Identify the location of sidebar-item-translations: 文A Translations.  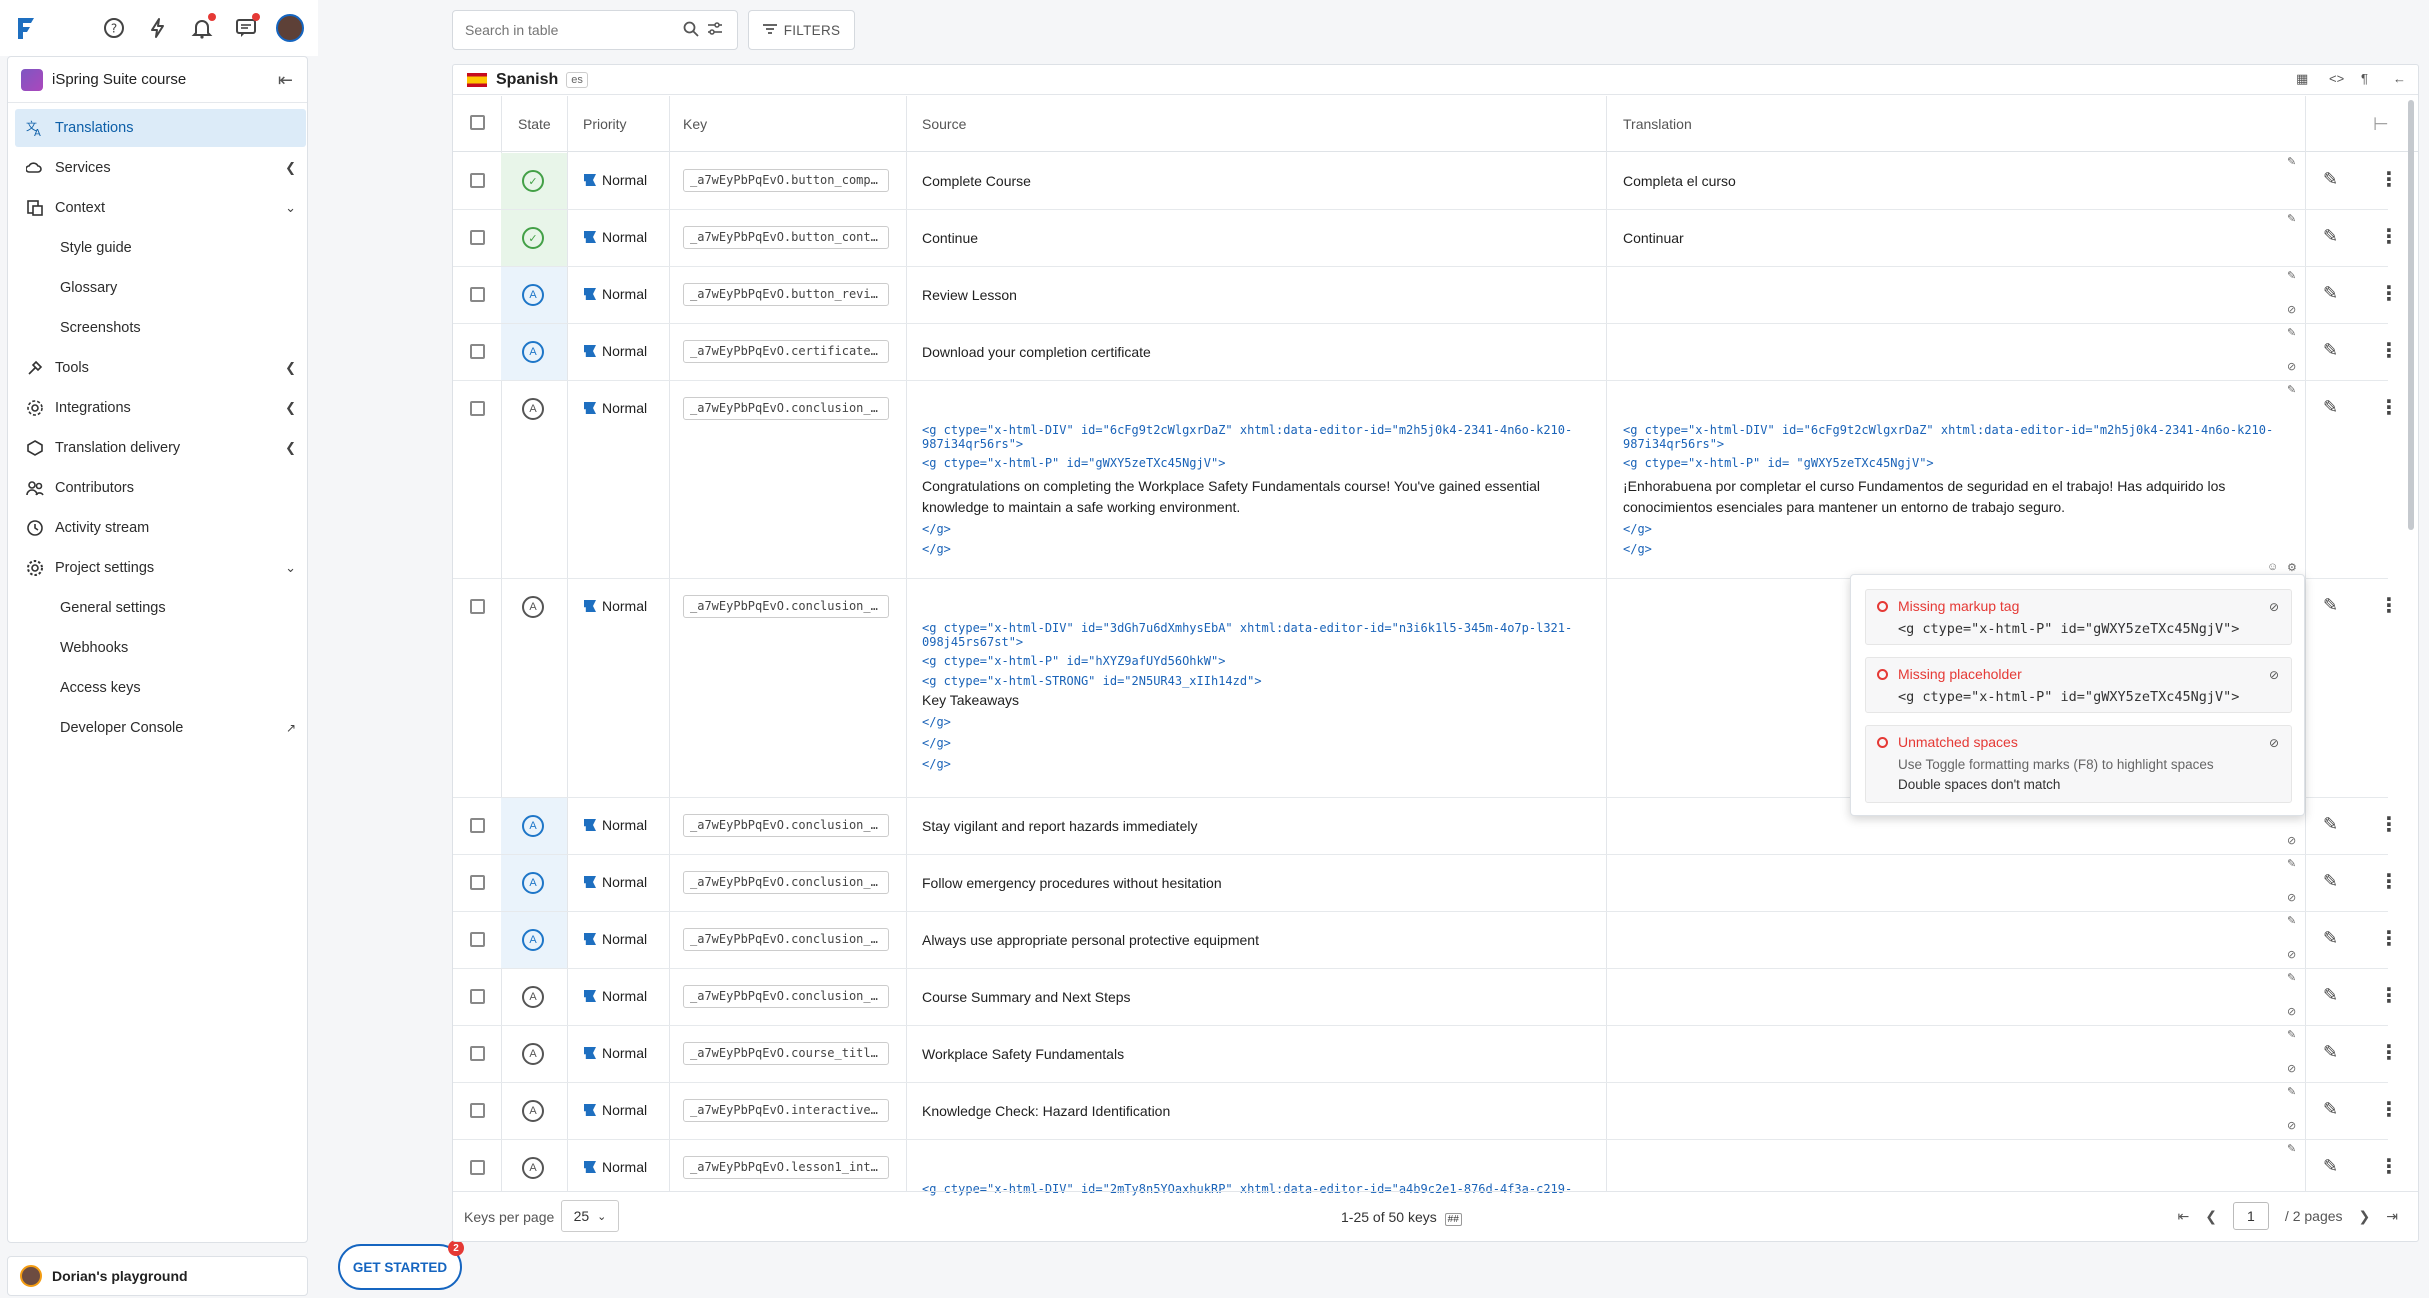
(160, 128).